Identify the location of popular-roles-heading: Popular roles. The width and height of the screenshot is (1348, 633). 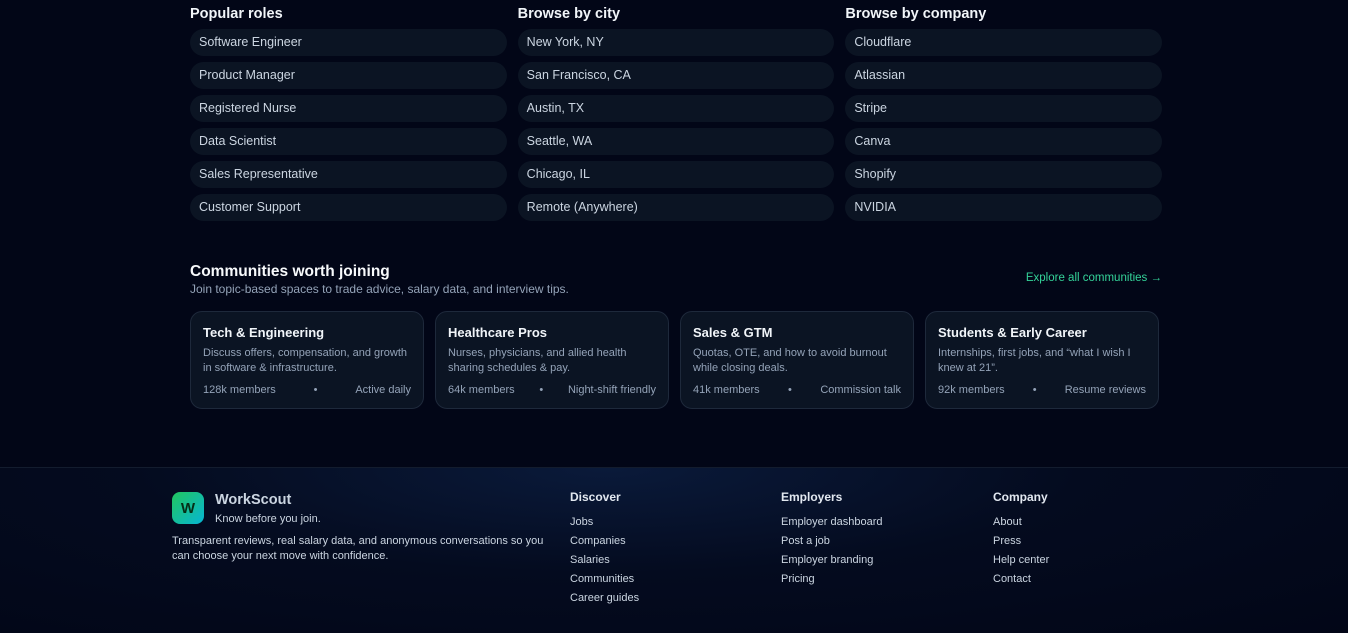
(236, 14).